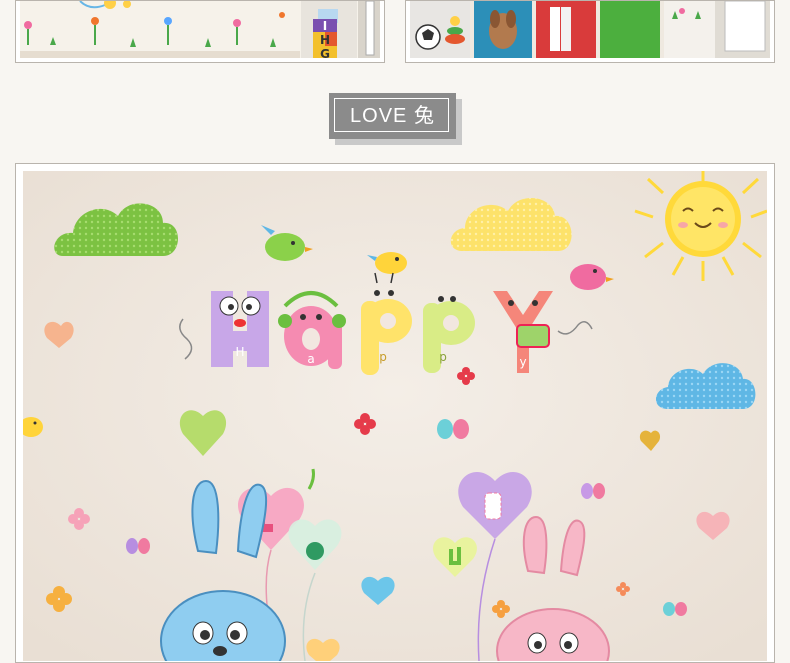 The width and height of the screenshot is (790, 663). What do you see at coordinates (325, 52) in the screenshot?
I see `toy-block-letter-g: G` at bounding box center [325, 52].